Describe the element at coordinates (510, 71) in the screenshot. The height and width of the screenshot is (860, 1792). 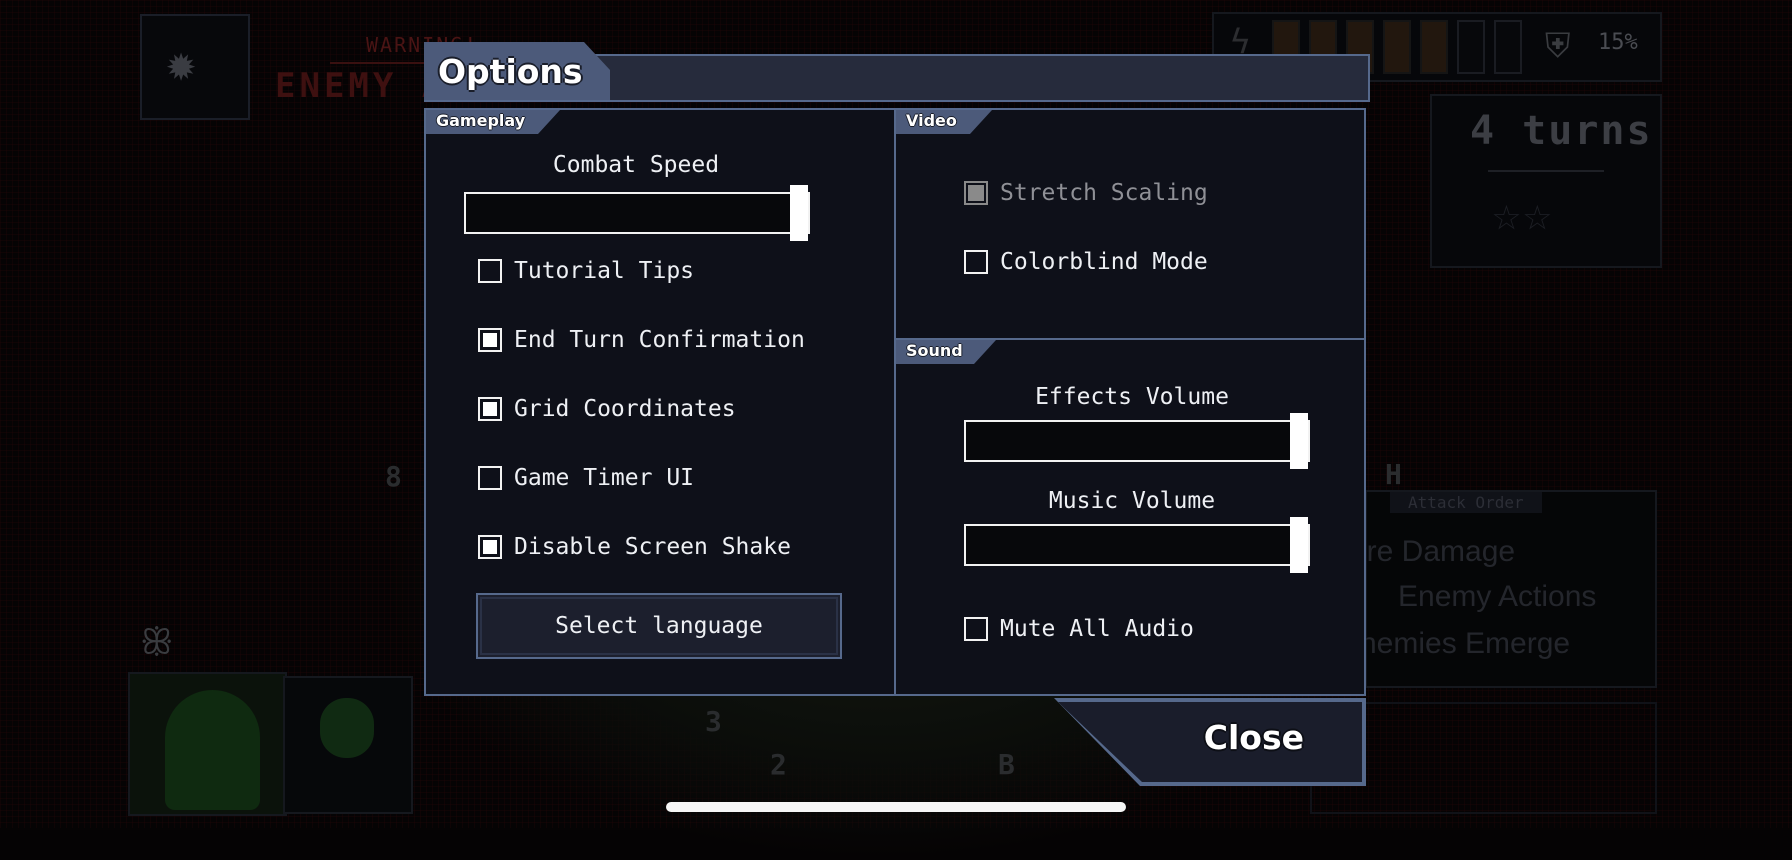
I see `dialog-title: Options` at that location.